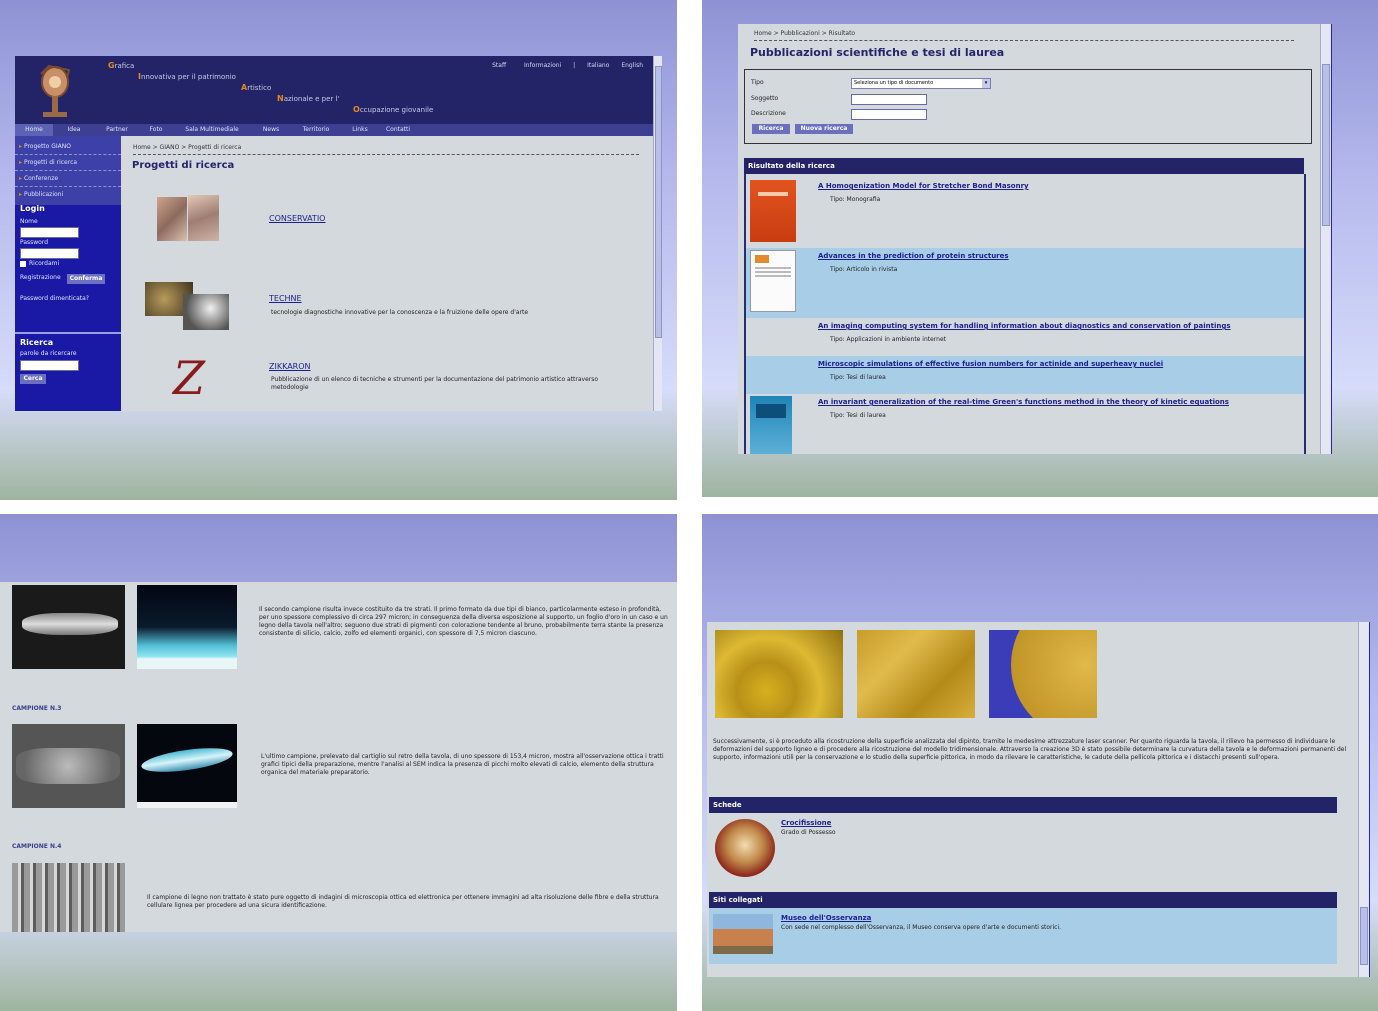 The image size is (1378, 1011). What do you see at coordinates (773, 211) in the screenshot?
I see `book-cover-thumb` at bounding box center [773, 211].